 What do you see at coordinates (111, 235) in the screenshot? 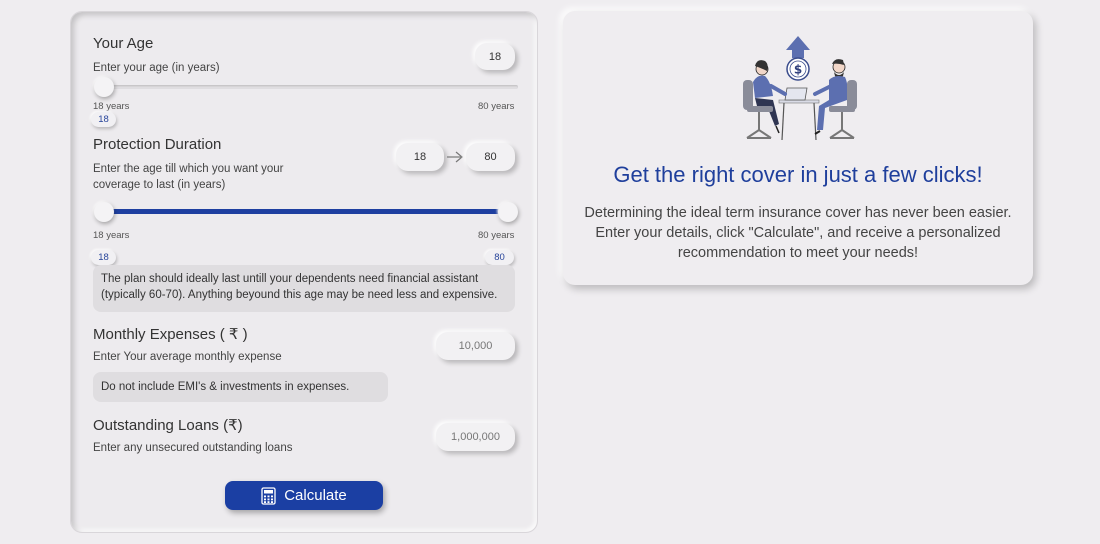
I see `protection-min-label: 18 years` at bounding box center [111, 235].